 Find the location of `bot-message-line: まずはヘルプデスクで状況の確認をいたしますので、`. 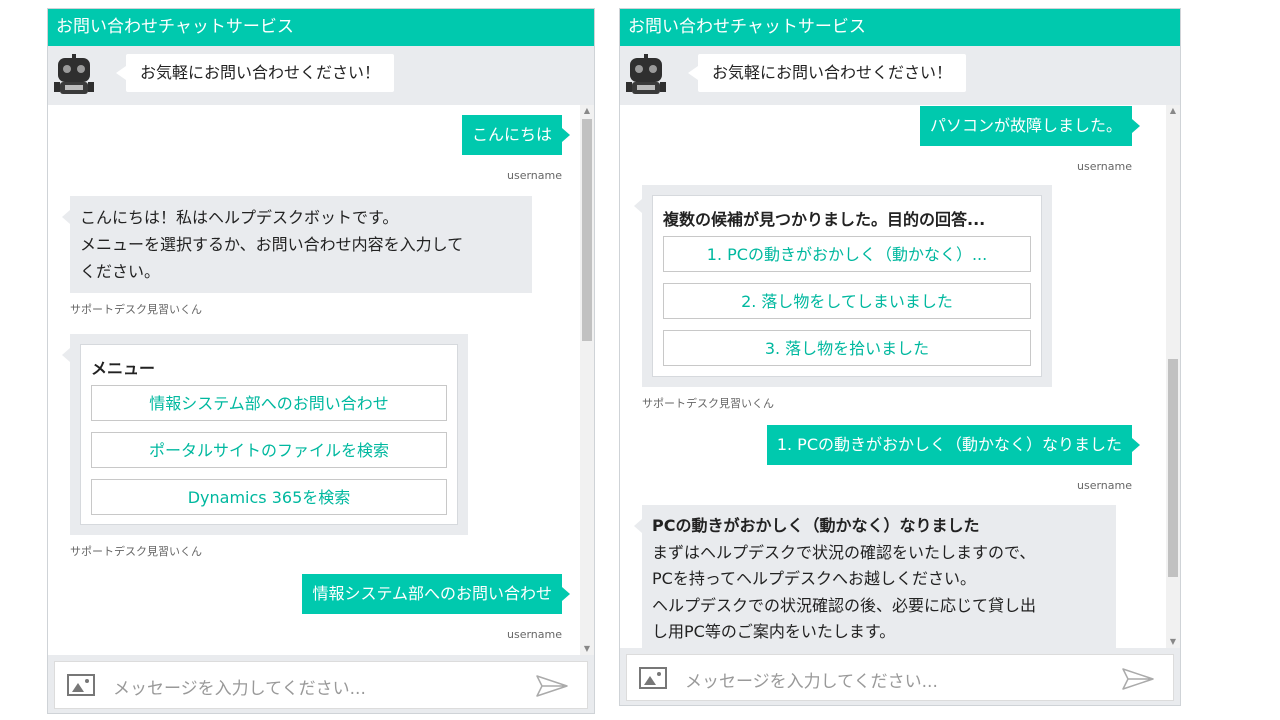

bot-message-line: まずはヘルプデスクで状況の確認をいたしますので、 is located at coordinates (844, 552).